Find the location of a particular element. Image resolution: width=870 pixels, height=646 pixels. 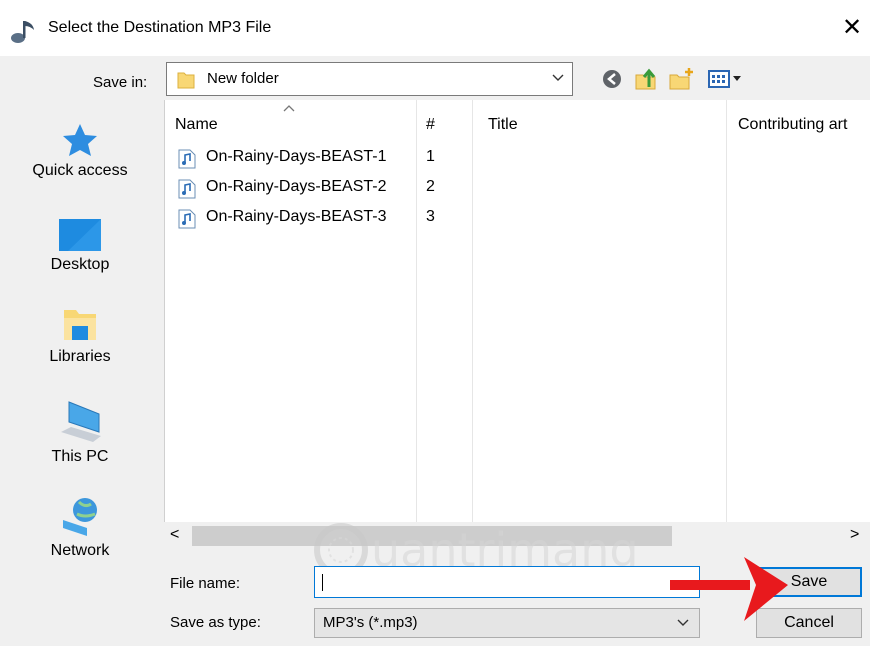

track-number: 2 is located at coordinates (430, 186).